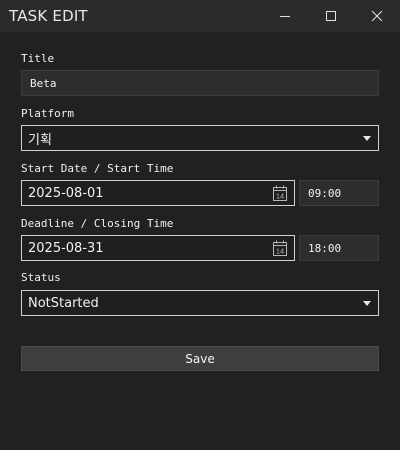 This screenshot has height=450, width=400. Describe the element at coordinates (38, 58) in the screenshot. I see `title-label: Title` at that location.